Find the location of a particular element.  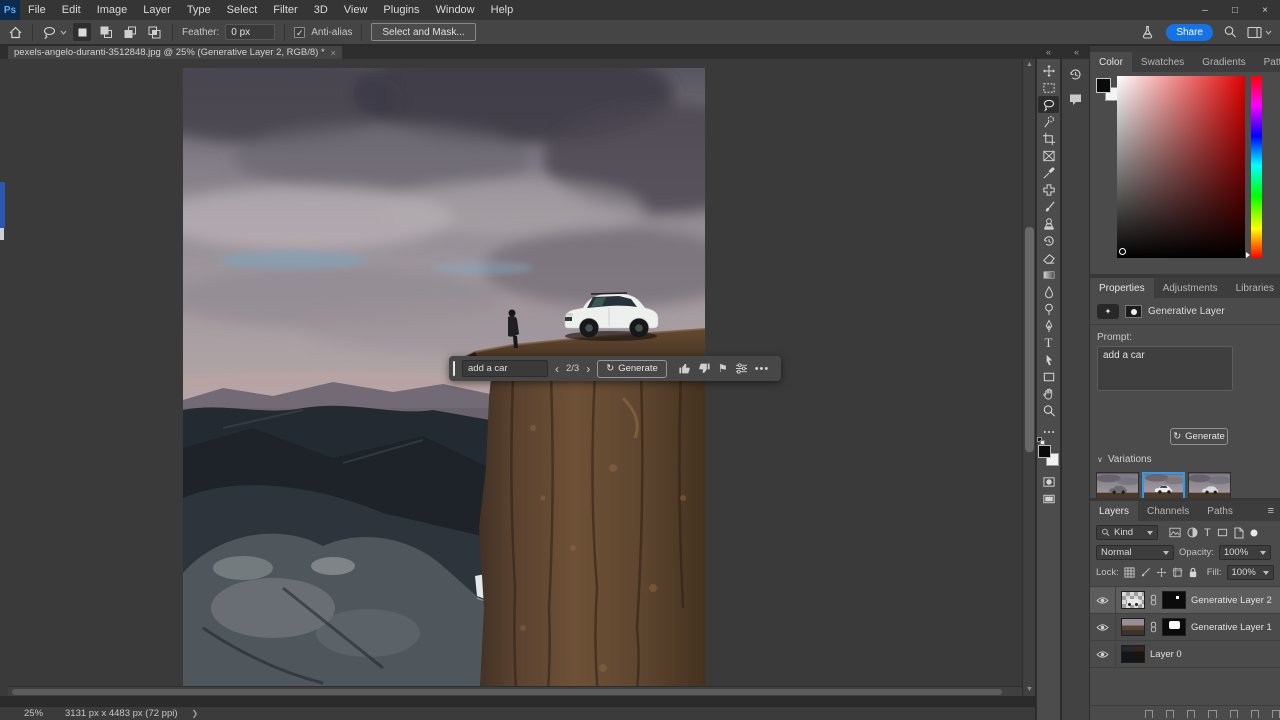

variations-header: ∨ Variations is located at coordinates (1121, 459).